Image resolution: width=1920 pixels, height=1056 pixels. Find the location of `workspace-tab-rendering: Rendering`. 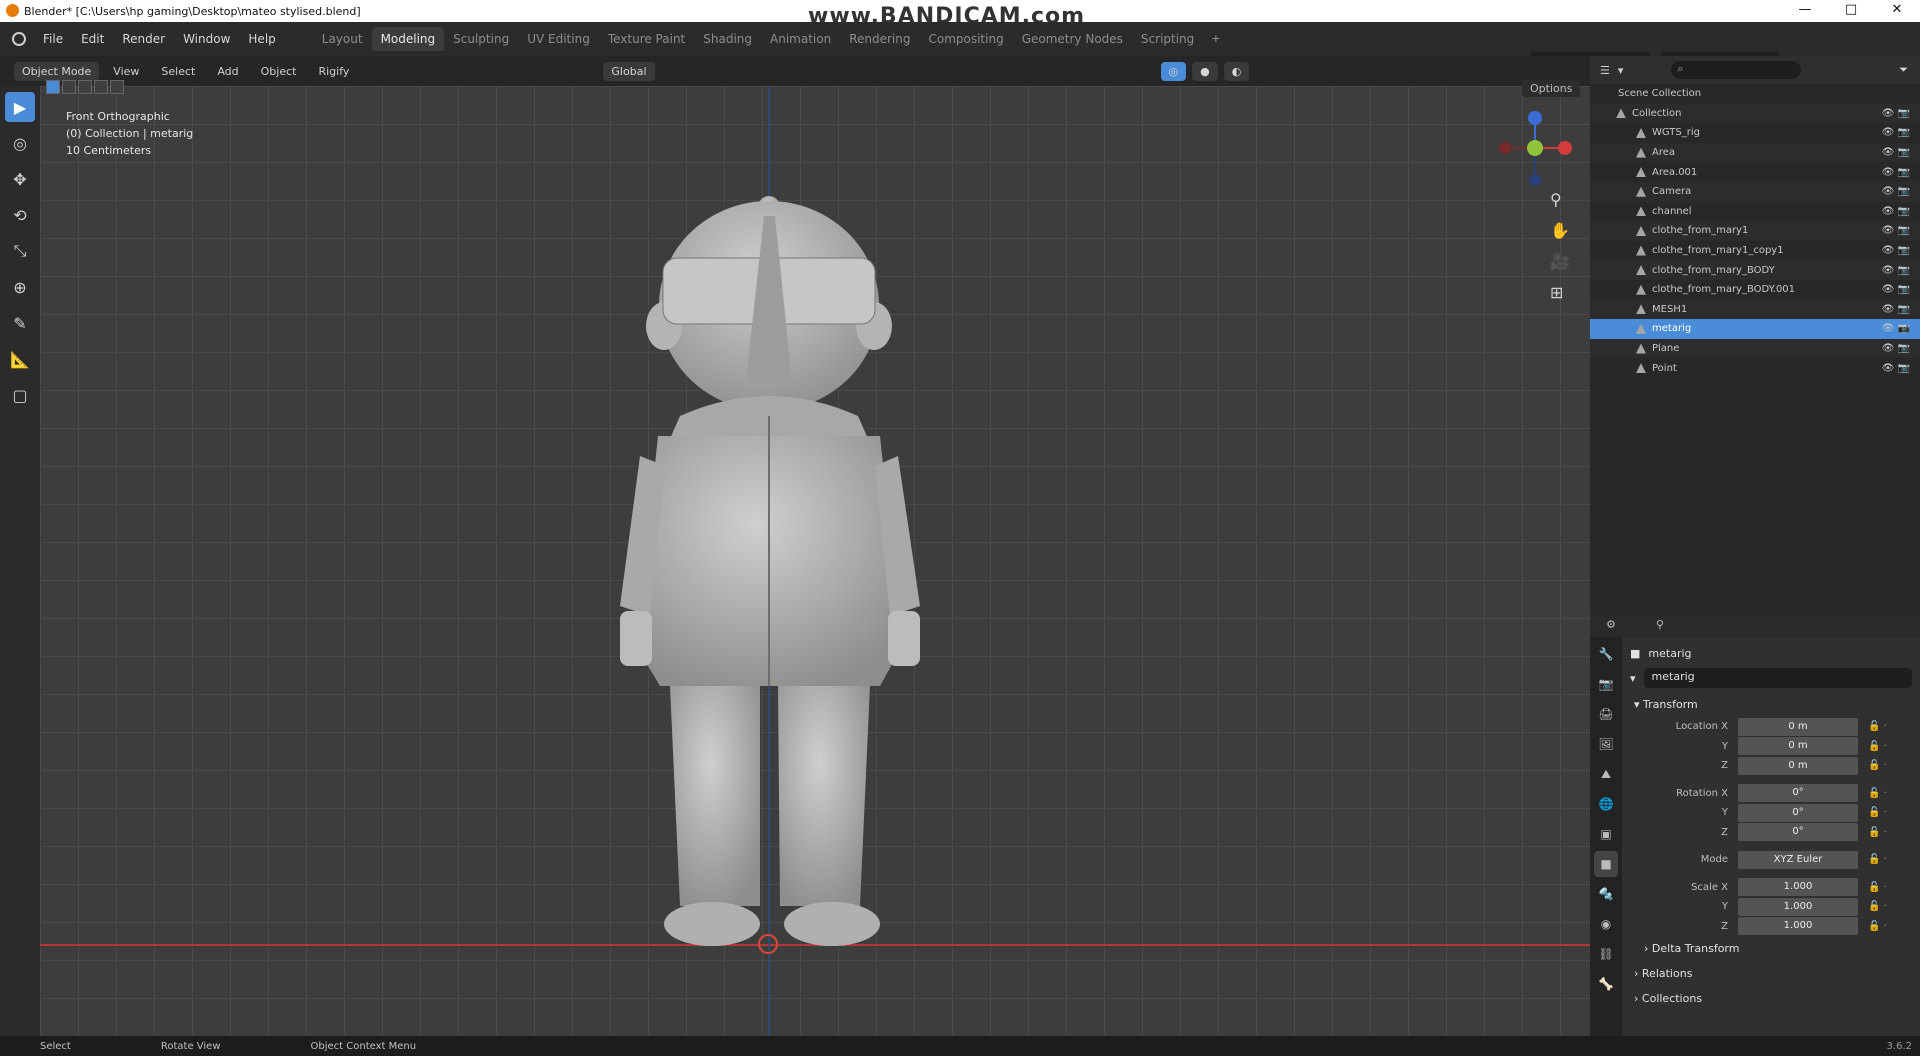

workspace-tab-rendering: Rendering is located at coordinates (879, 39).